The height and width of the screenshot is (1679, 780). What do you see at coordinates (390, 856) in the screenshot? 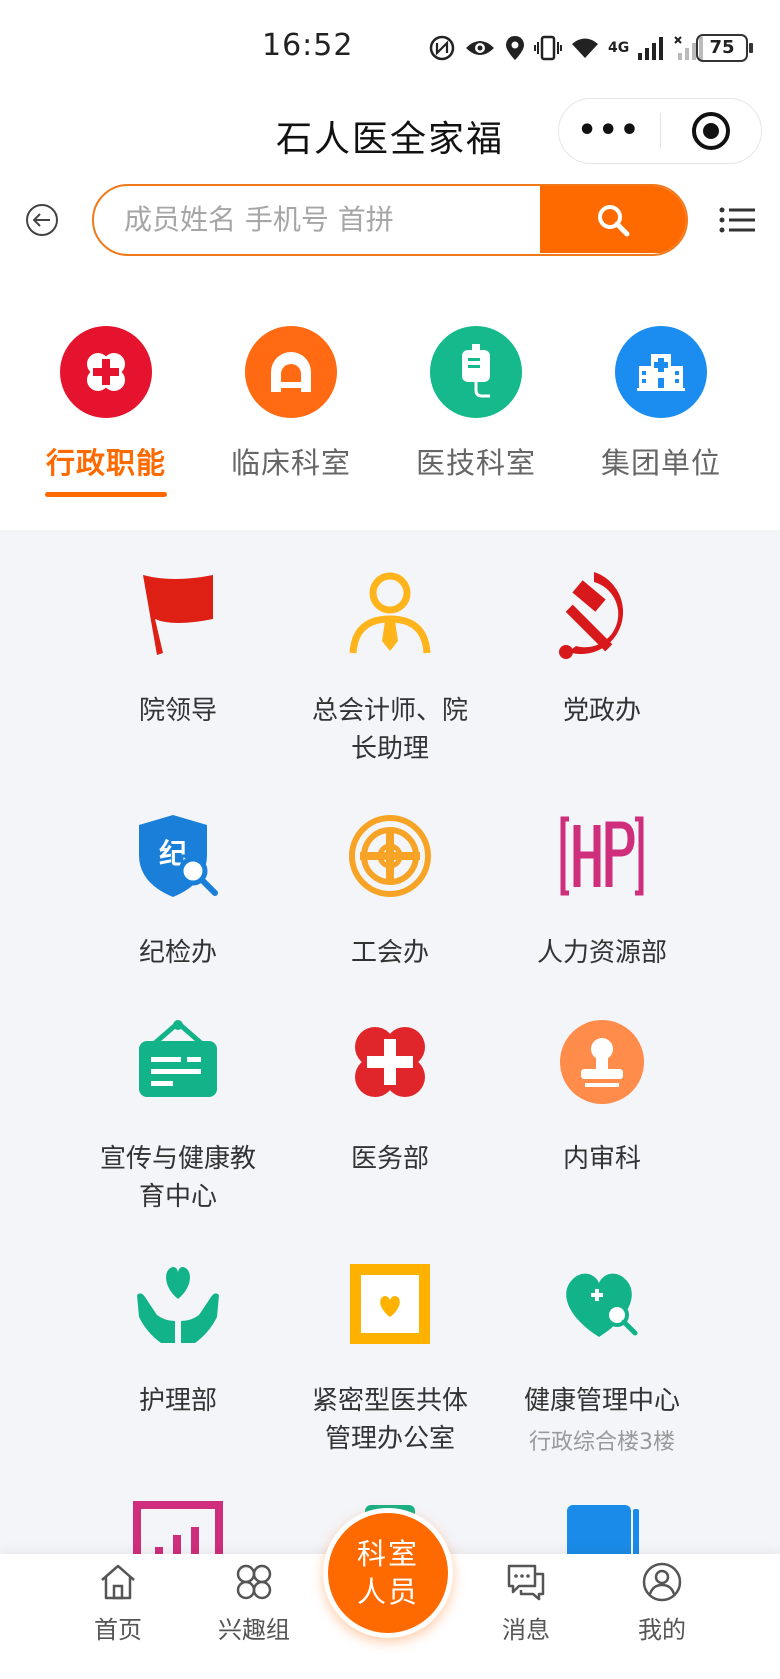
I see `union-emblem-icon` at bounding box center [390, 856].